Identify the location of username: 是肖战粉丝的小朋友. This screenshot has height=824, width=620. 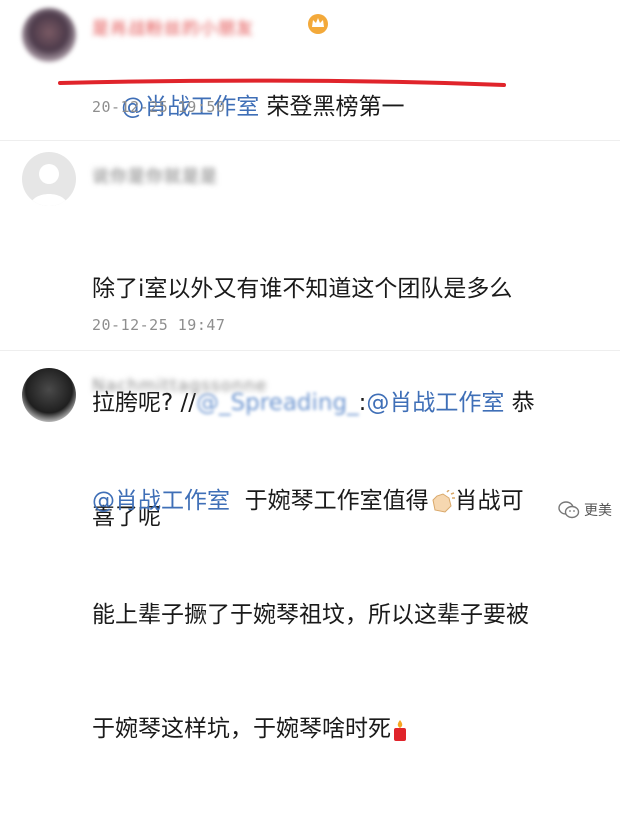
(173, 26).